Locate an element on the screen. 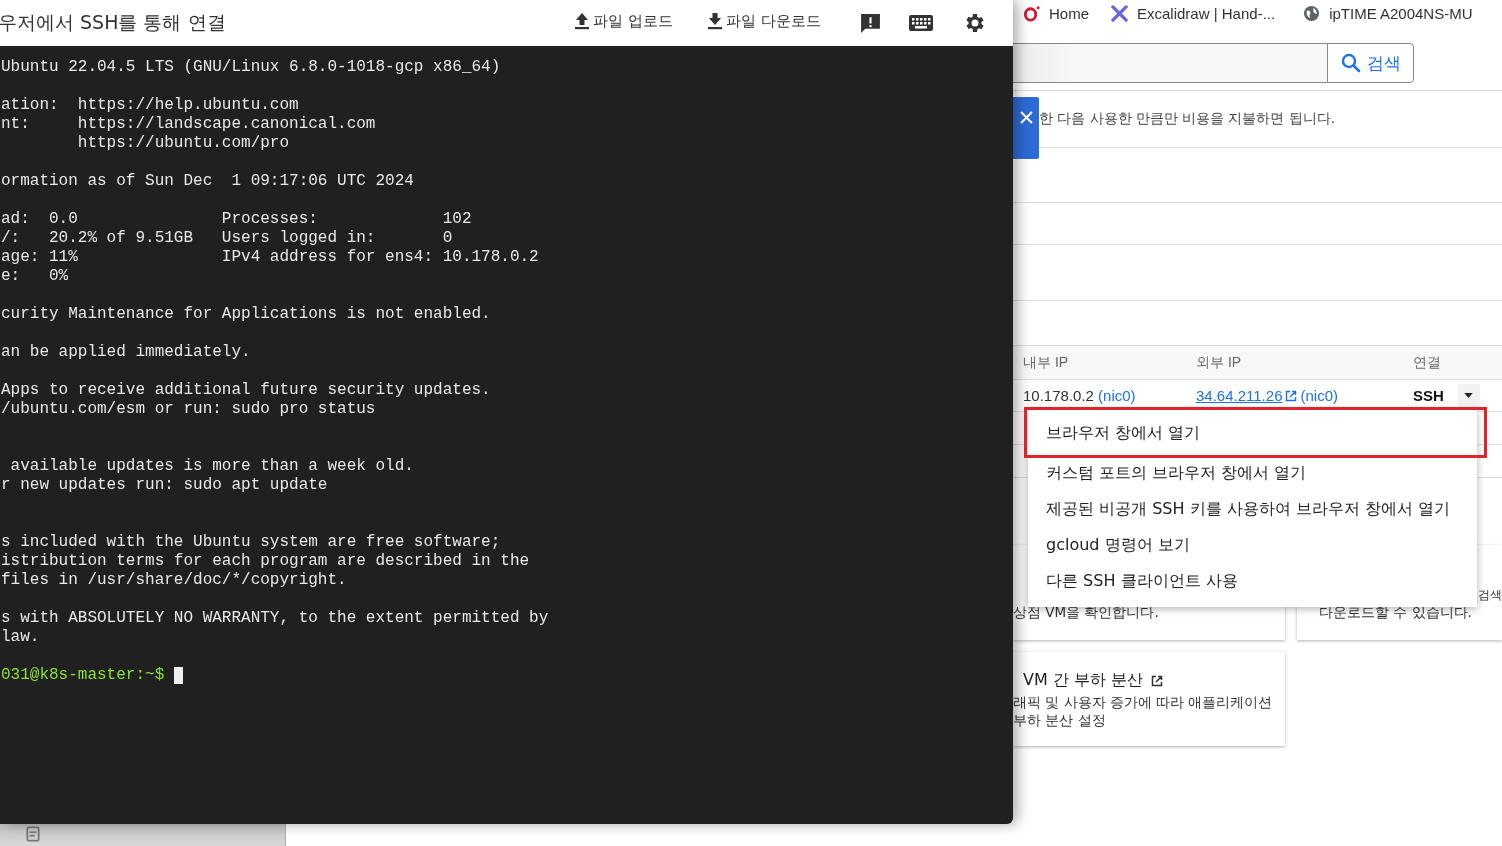 The height and width of the screenshot is (846, 1502). terminal-line: /: 20.2% of 9.51GB Users logged in: 0 is located at coordinates (227, 238).